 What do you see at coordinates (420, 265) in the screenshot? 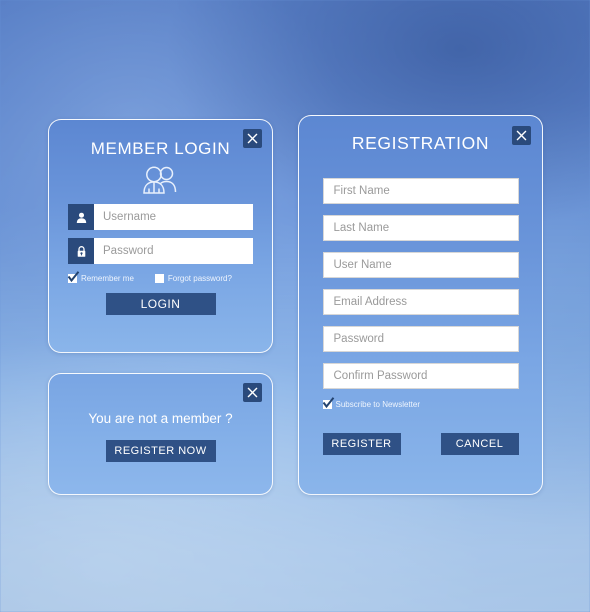
I see `user-name-input` at bounding box center [420, 265].